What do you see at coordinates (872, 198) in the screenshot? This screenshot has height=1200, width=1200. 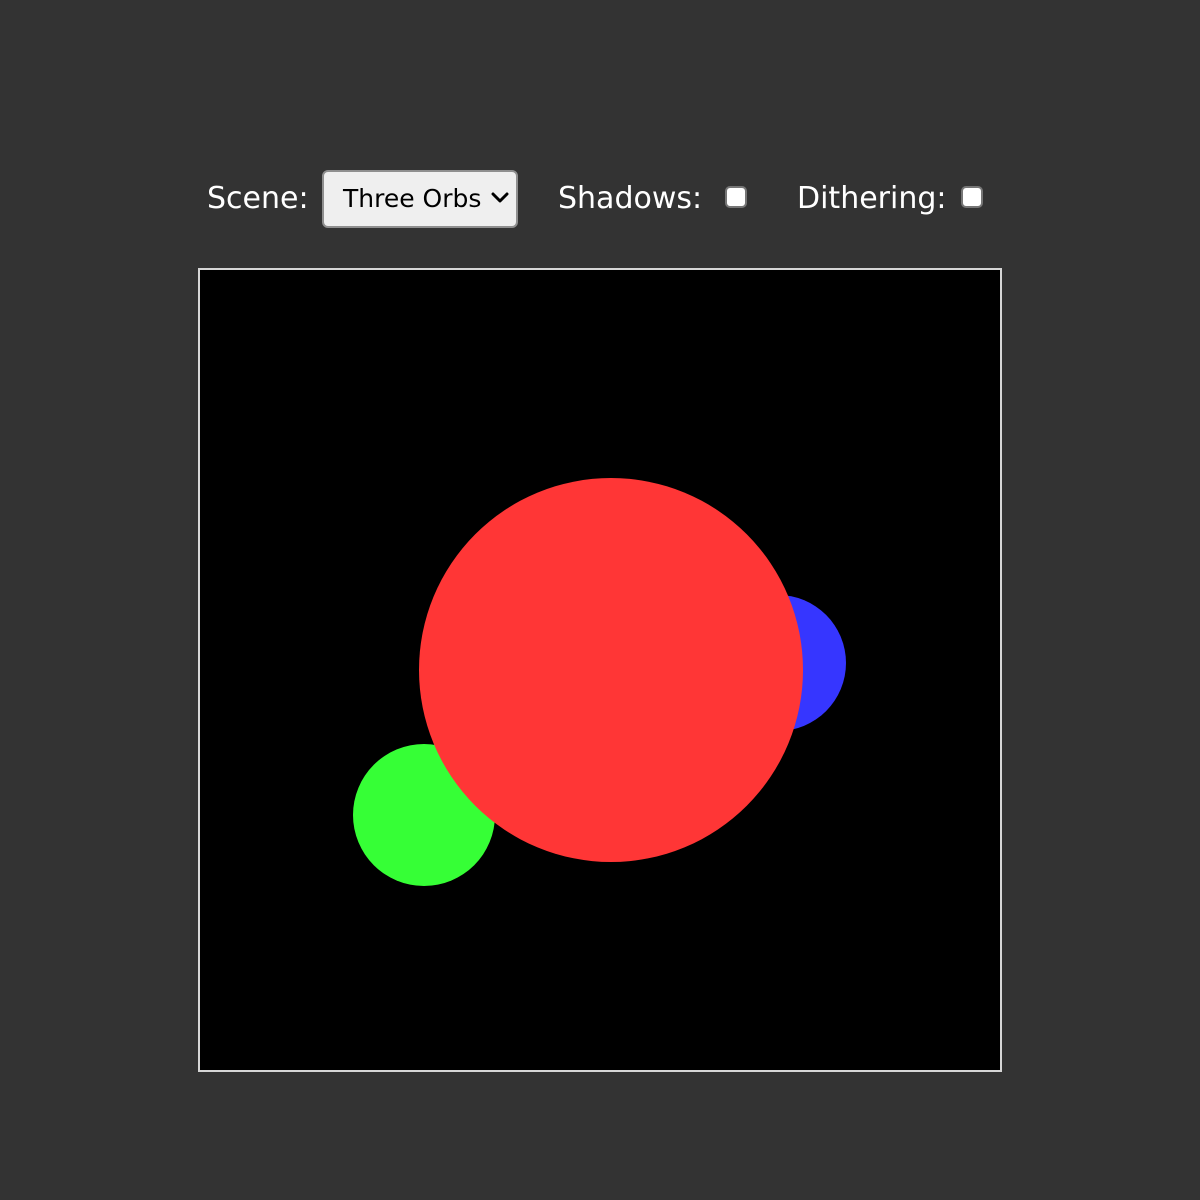 I see `dithering-label: Dithering:` at bounding box center [872, 198].